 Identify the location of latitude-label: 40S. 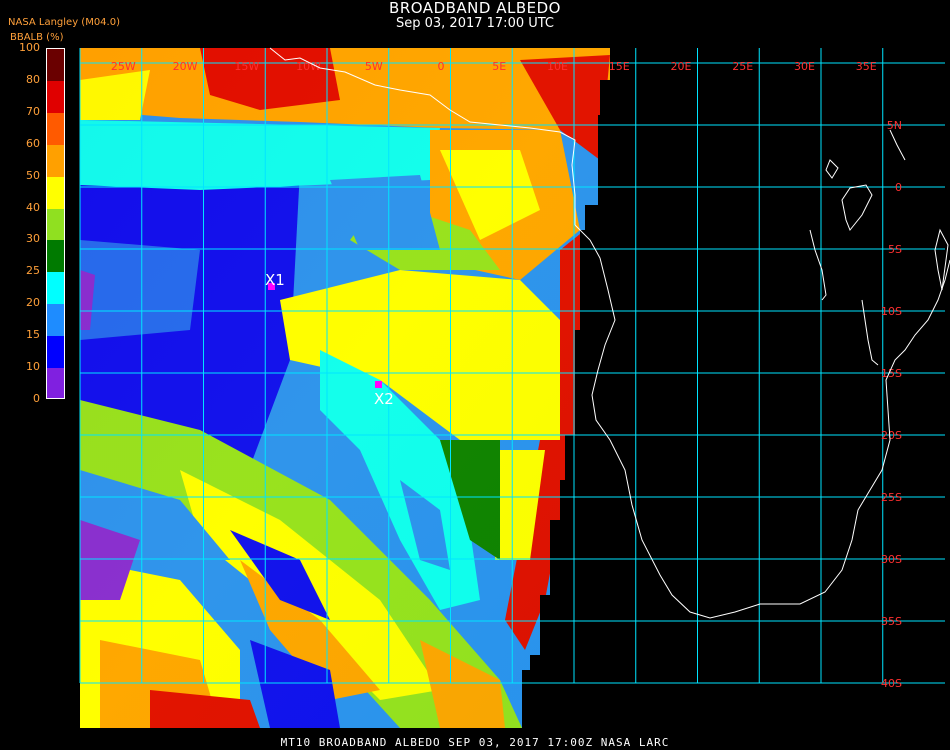
(891, 683).